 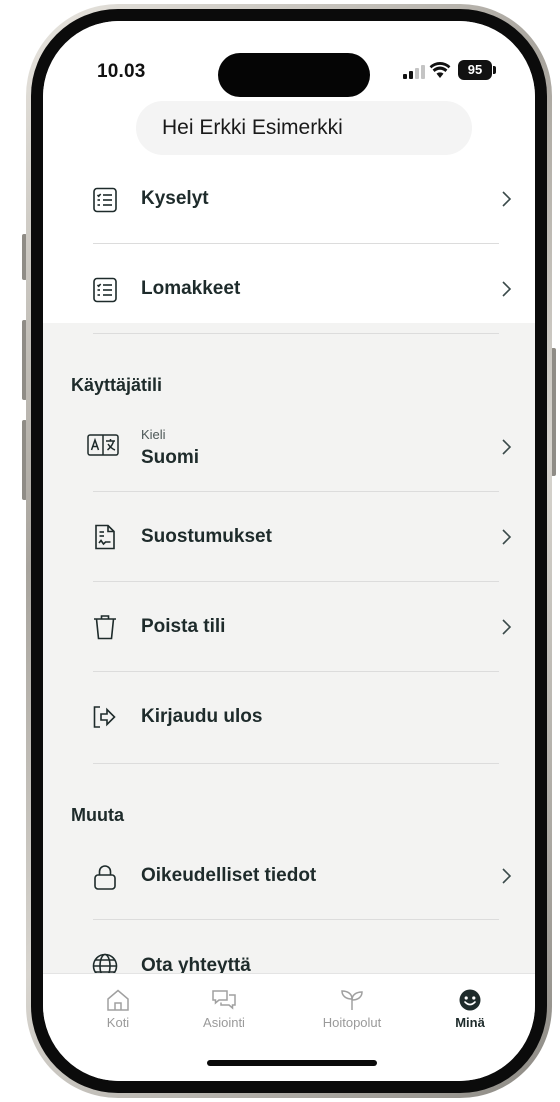 I want to click on menu-item-kyselyt: Kyselyt, so click(x=289, y=198).